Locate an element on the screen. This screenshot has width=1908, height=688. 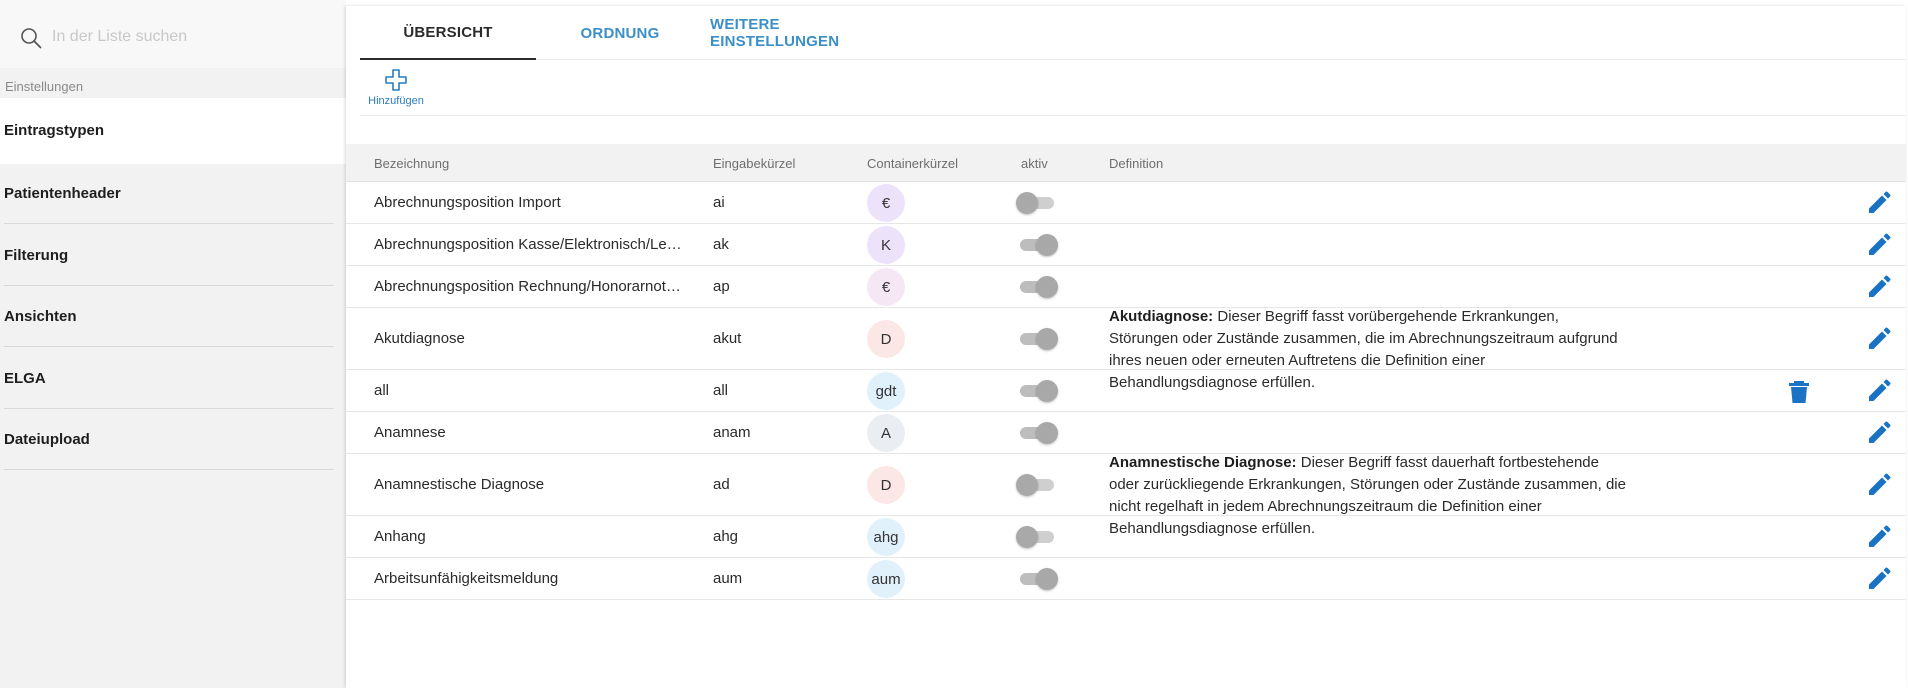
table-row: Abrechnungsposition Import ai € is located at coordinates (1126, 203).